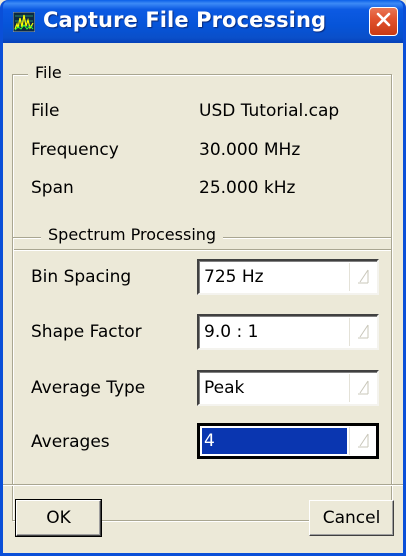 Image resolution: width=406 pixels, height=556 pixels. I want to click on file-label: File, so click(45, 111).